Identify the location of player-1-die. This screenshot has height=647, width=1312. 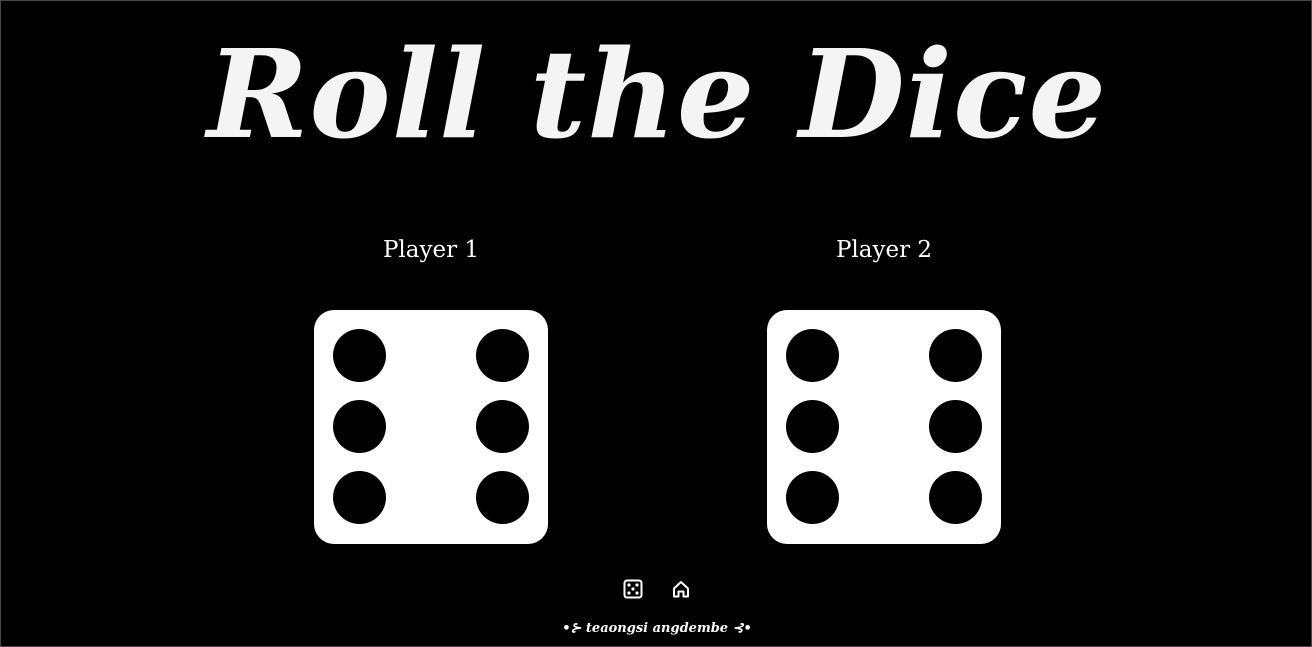
(431, 427).